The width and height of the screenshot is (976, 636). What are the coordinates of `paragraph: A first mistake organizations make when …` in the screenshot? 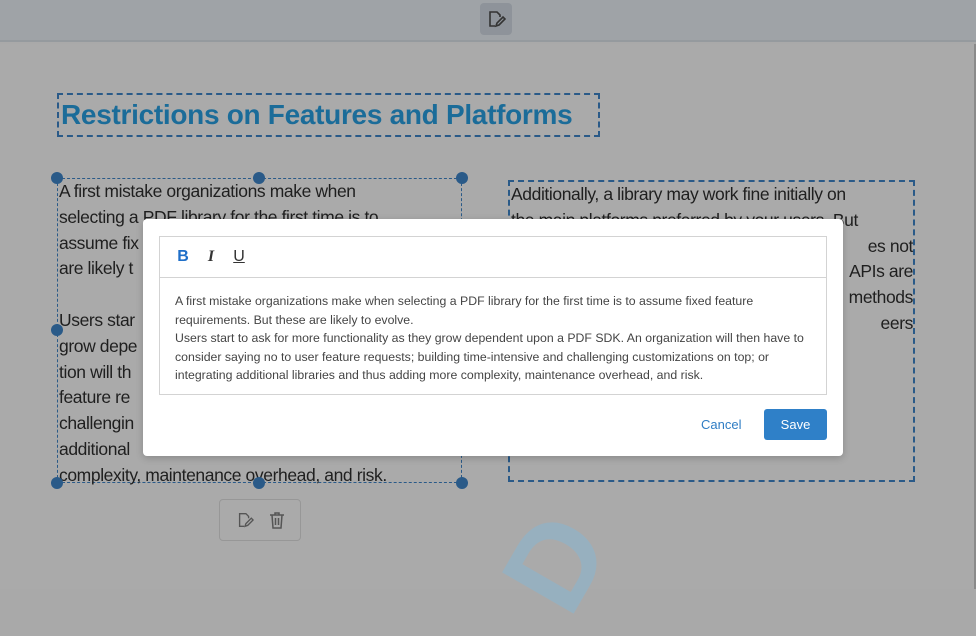 It's located at (464, 310).